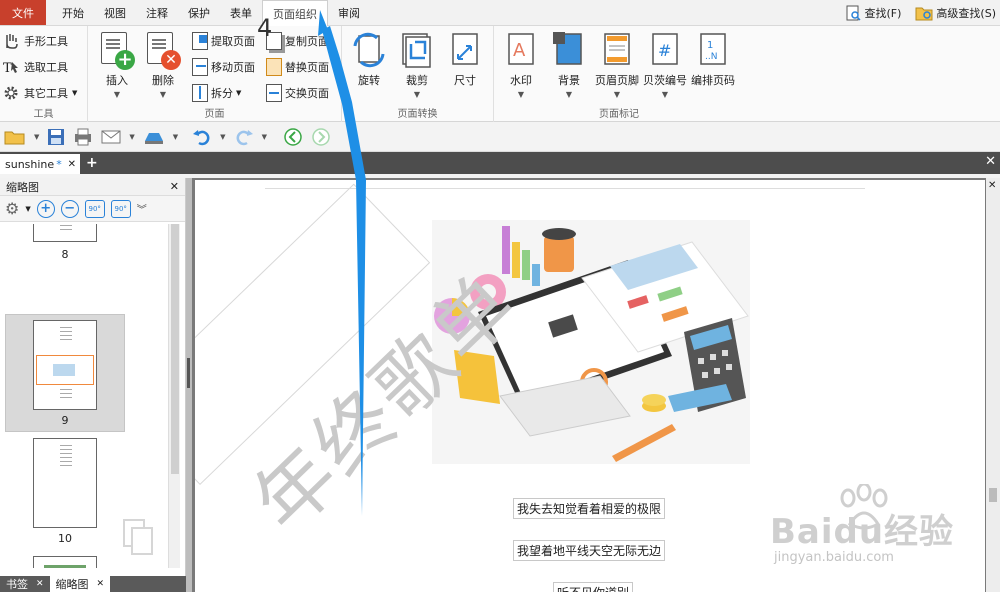 The image size is (1000, 592). I want to click on insert-label: 插入, so click(117, 80).